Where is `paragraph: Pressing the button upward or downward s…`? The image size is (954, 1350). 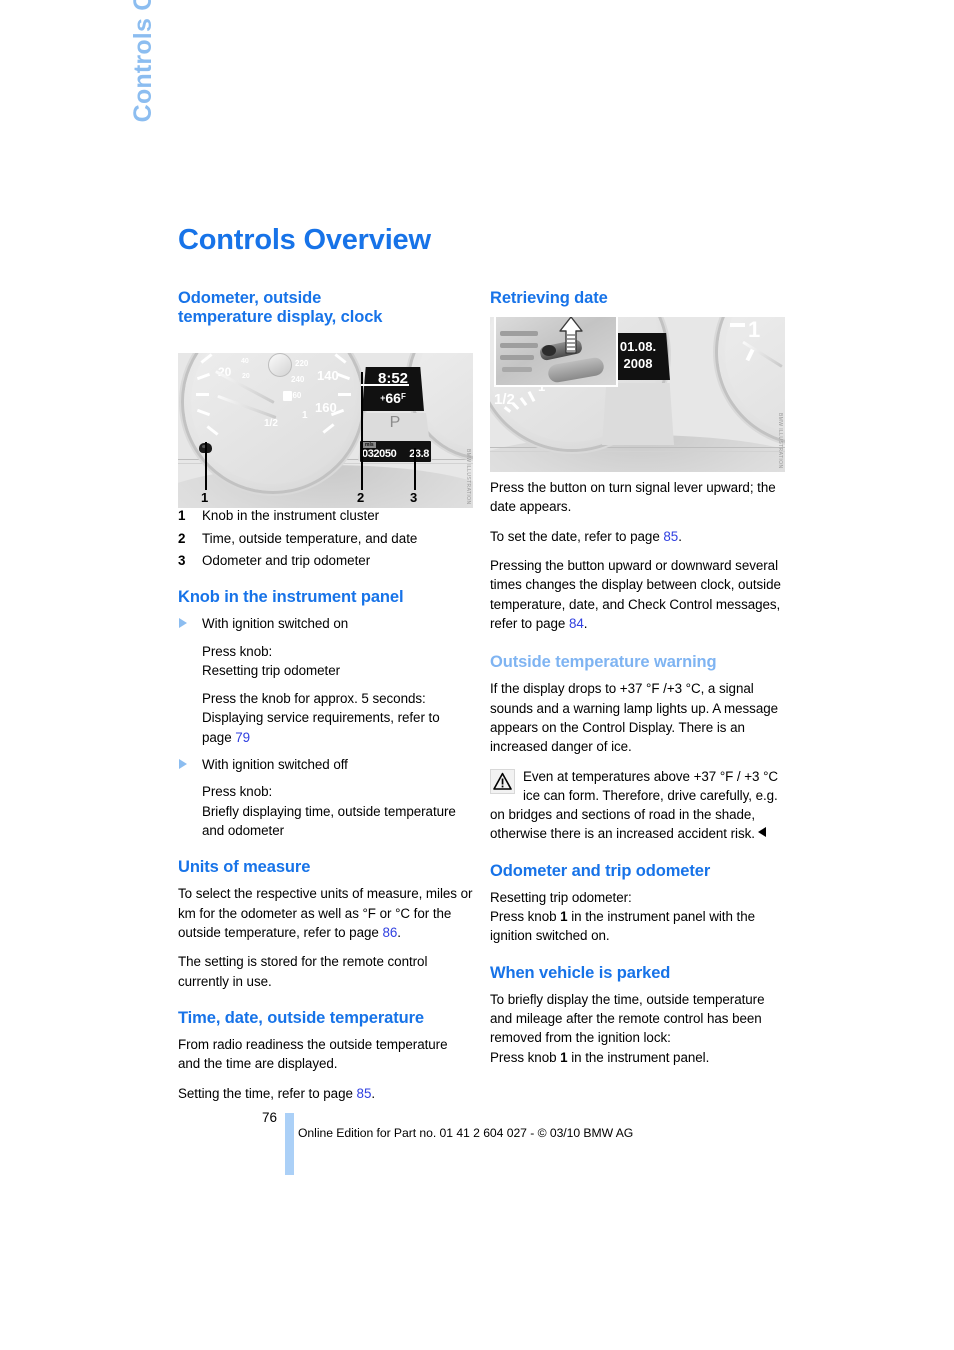 paragraph: Pressing the button upward or downward s… is located at coordinates (637, 594).